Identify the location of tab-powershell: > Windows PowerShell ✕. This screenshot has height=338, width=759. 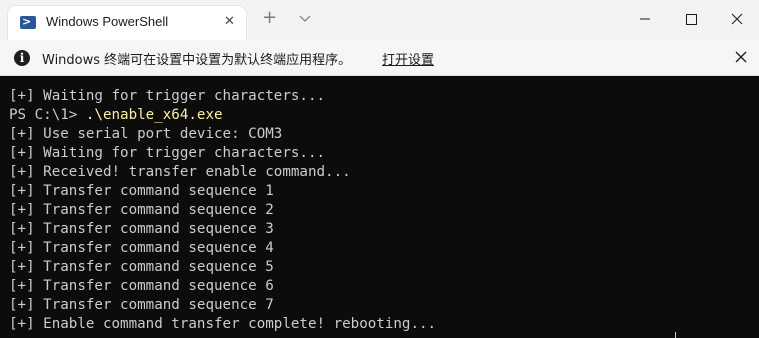
(127, 23).